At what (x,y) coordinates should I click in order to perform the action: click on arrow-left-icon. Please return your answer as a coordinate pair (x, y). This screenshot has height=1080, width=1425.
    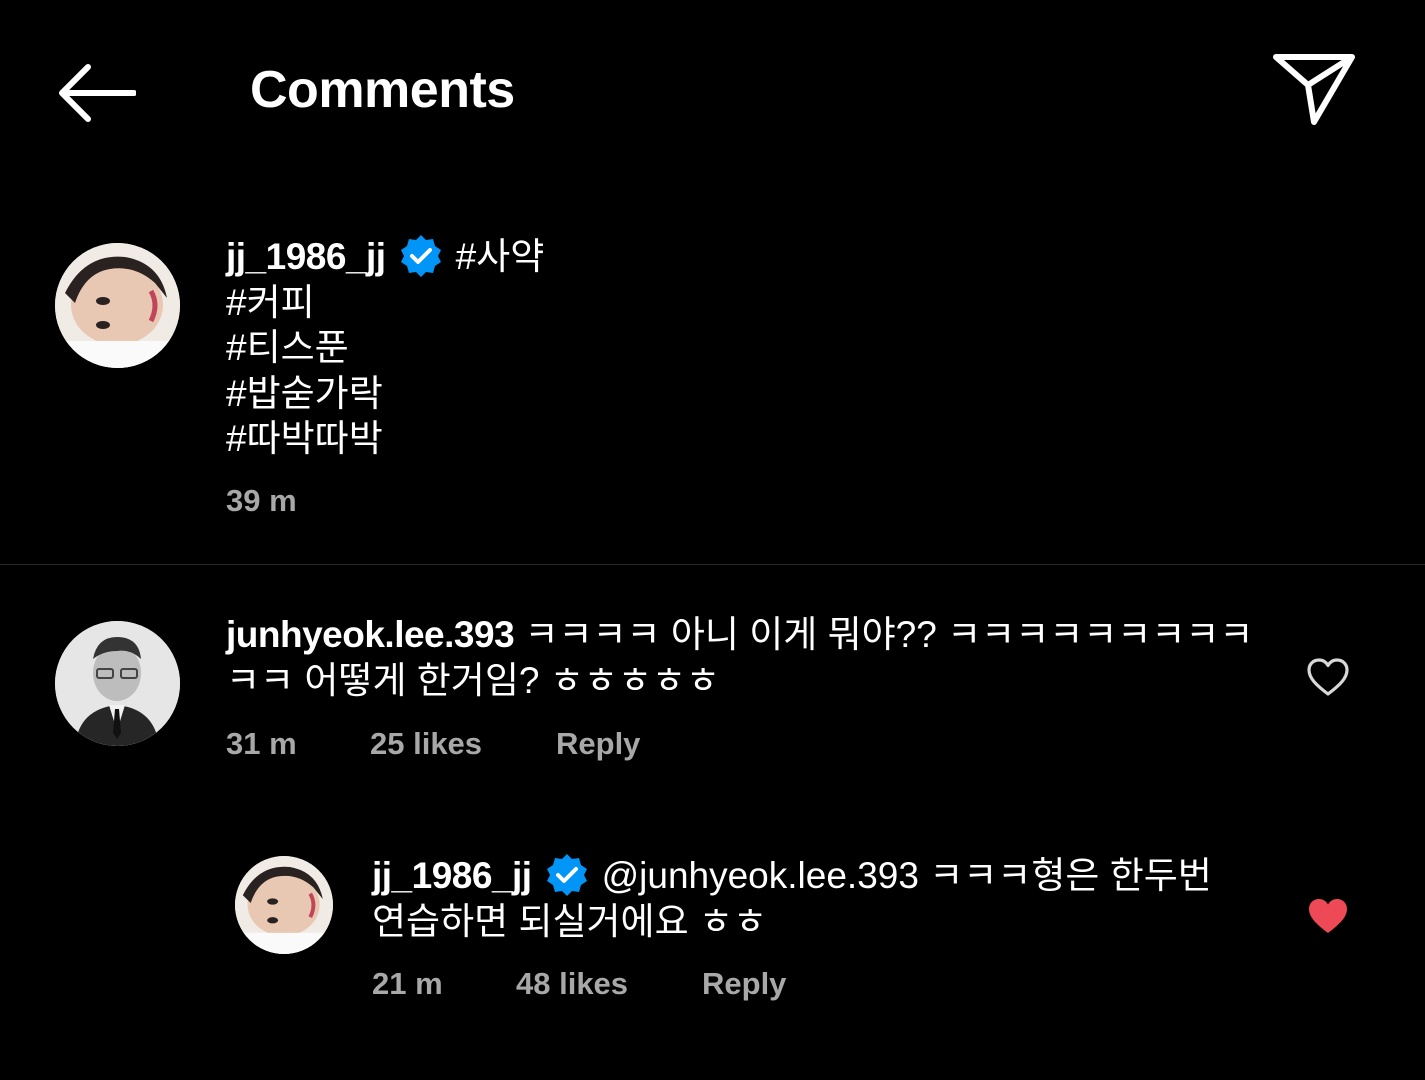
    Looking at the image, I should click on (98, 93).